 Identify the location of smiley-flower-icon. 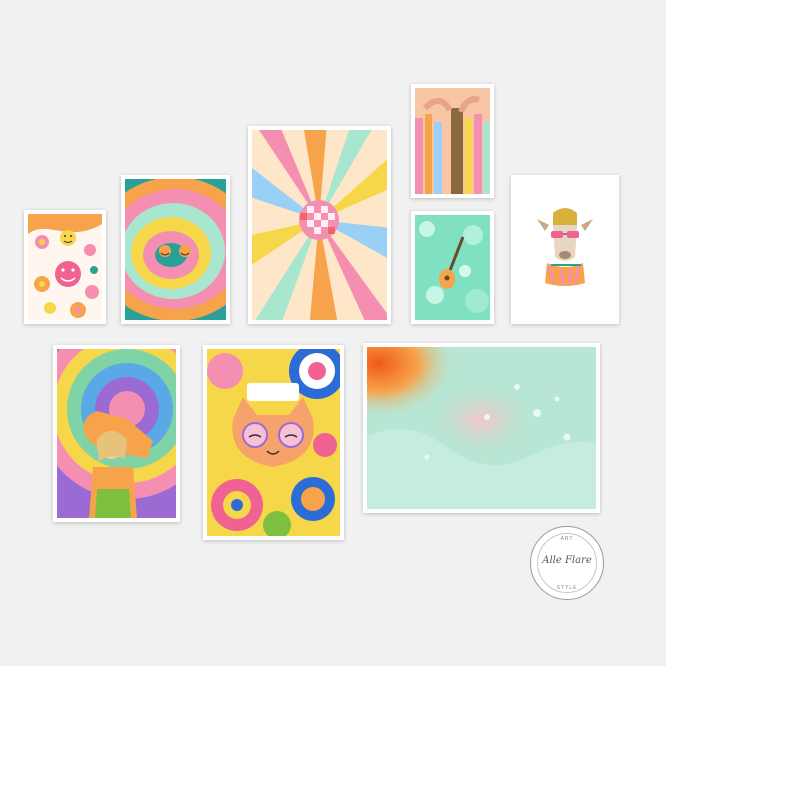
(65, 267).